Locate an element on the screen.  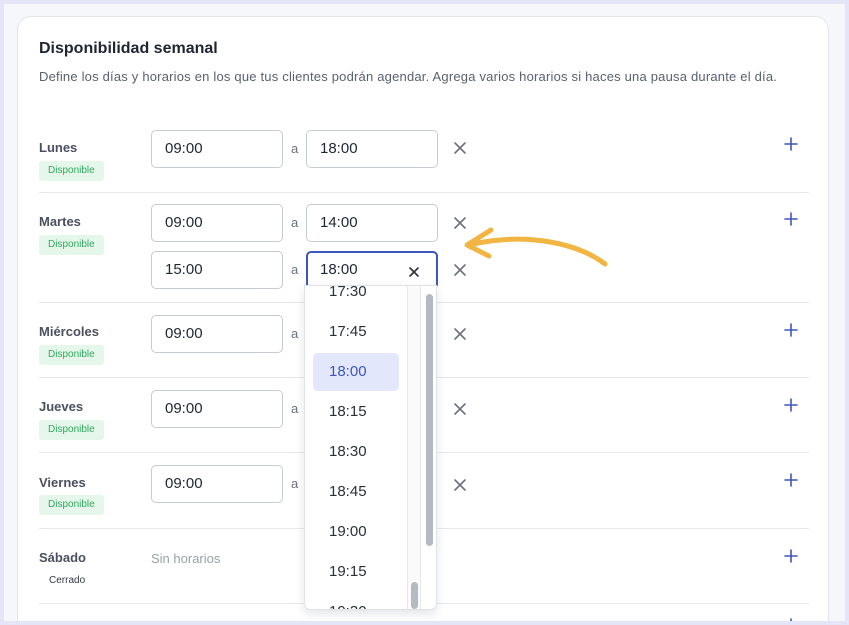
day-name: Lunes is located at coordinates (58, 147).